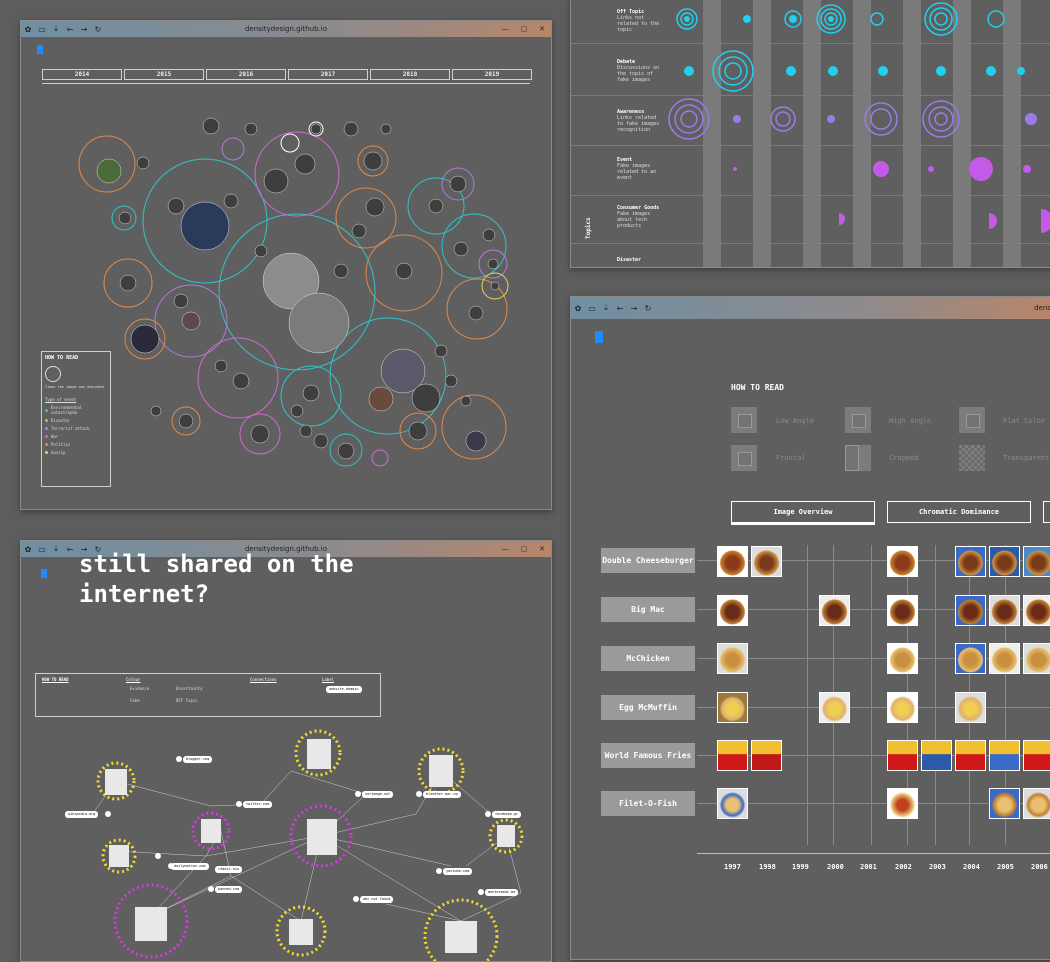 This screenshot has width=1050, height=962. What do you see at coordinates (648, 755) in the screenshot?
I see `row-label: World Famous Fries` at bounding box center [648, 755].